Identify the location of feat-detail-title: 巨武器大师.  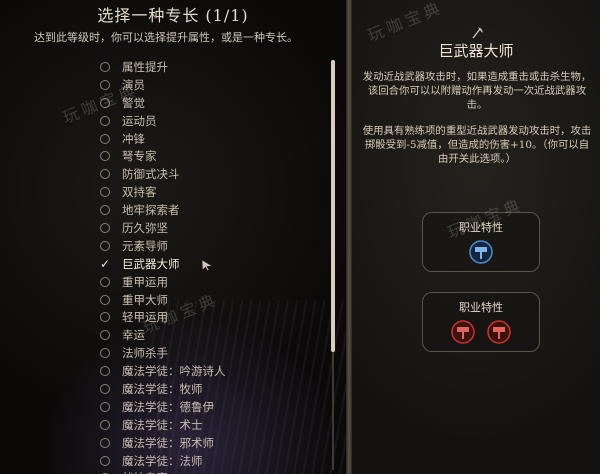
(476, 51).